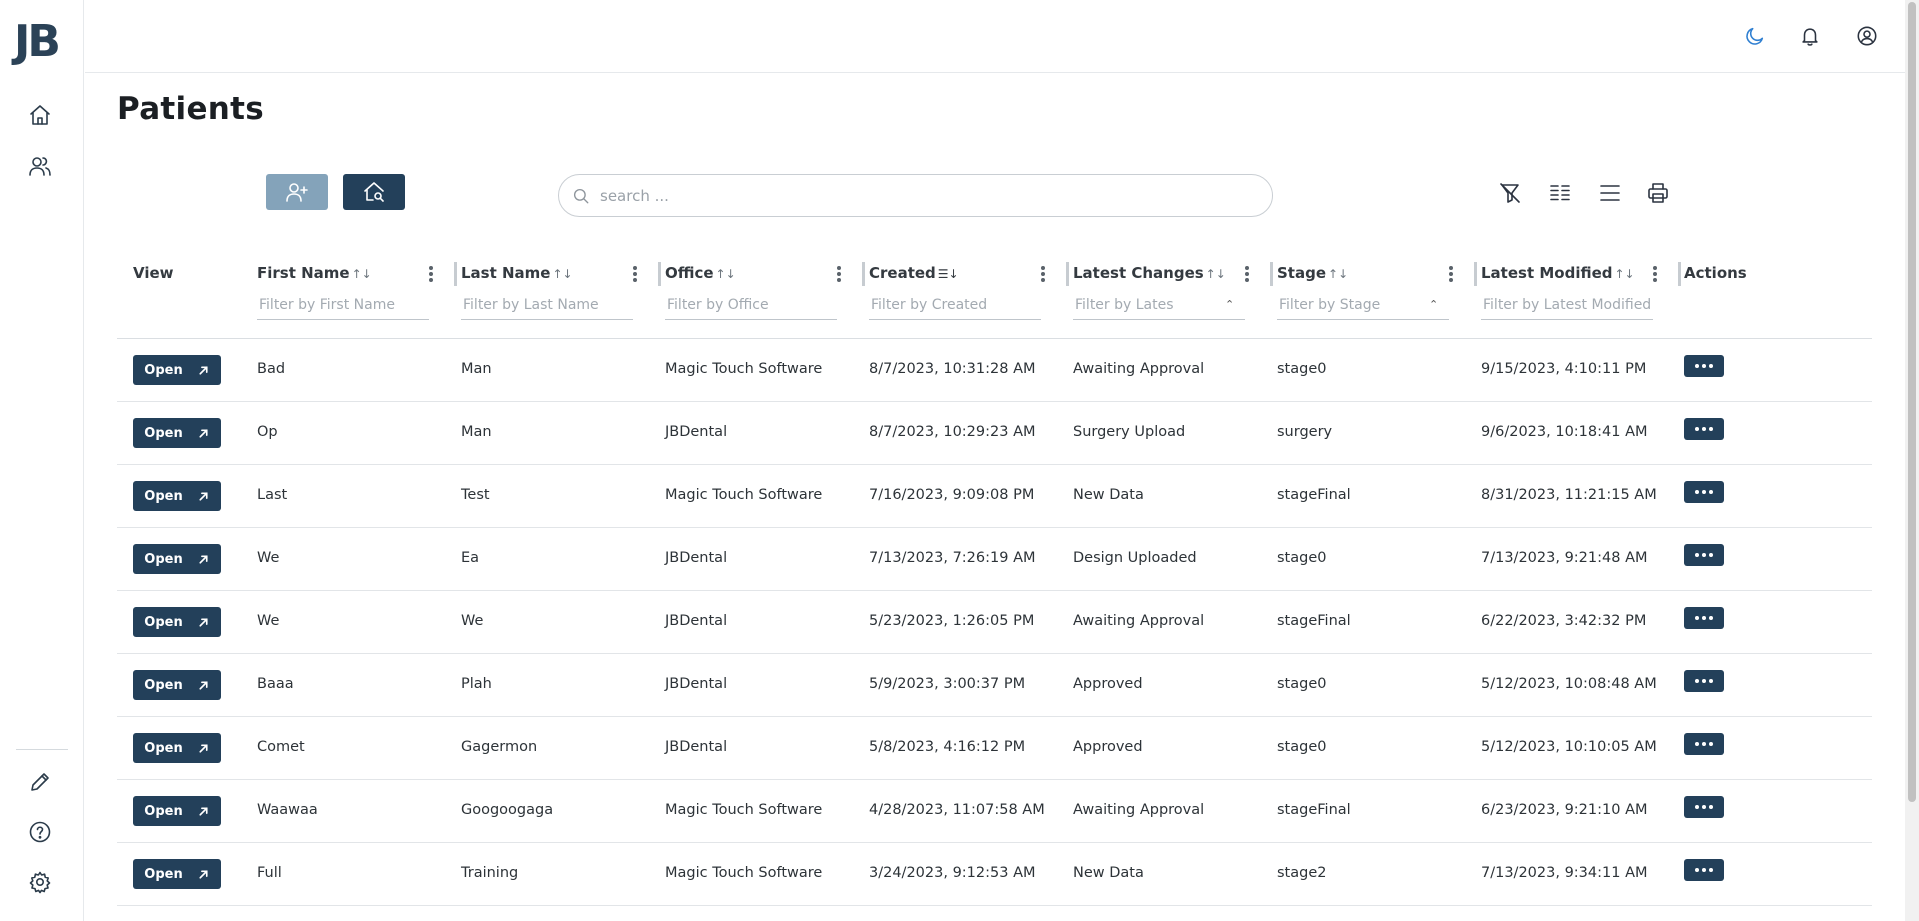 Image resolution: width=1919 pixels, height=921 pixels. What do you see at coordinates (268, 621) in the screenshot?
I see `cell-first: We` at bounding box center [268, 621].